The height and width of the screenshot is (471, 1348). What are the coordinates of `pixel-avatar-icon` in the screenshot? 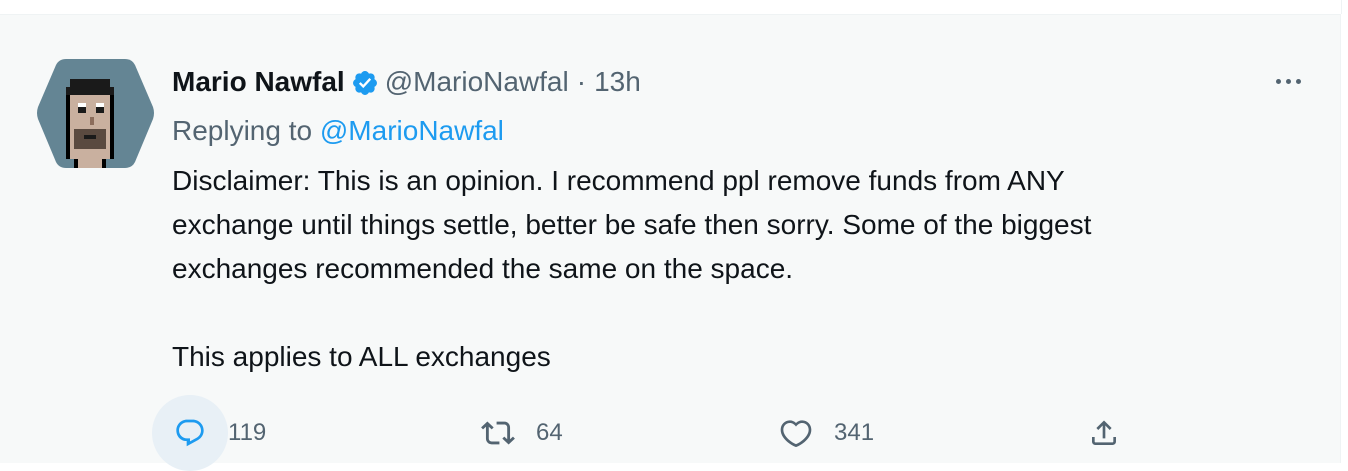 It's located at (95, 113).